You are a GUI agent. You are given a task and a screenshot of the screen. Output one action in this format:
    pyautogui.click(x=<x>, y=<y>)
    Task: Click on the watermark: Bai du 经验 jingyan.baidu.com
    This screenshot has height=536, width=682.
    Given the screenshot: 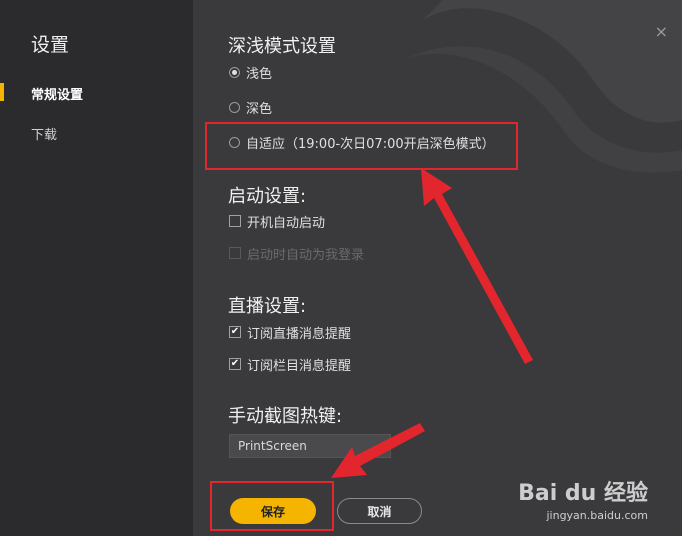 What is the action you would take?
    pyautogui.click(x=583, y=498)
    